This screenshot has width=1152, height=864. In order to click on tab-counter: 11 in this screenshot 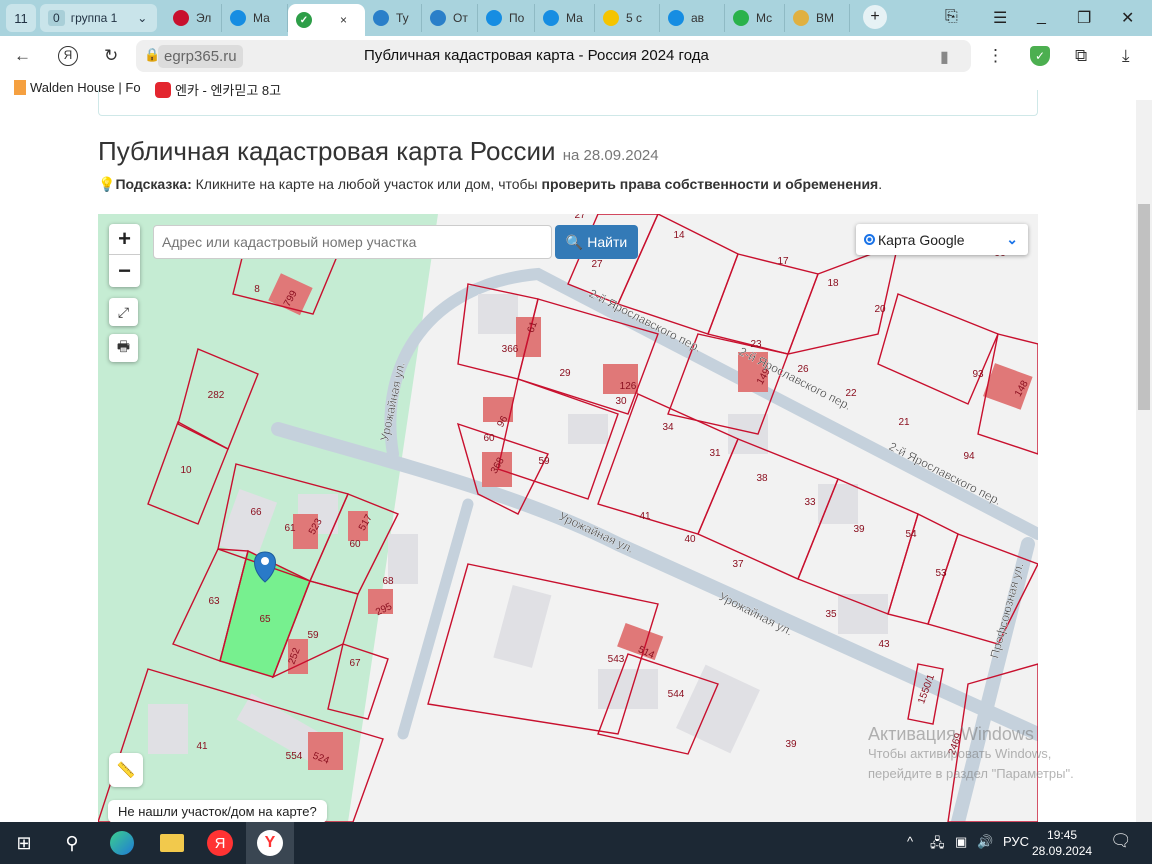, I will do `click(21, 18)`.